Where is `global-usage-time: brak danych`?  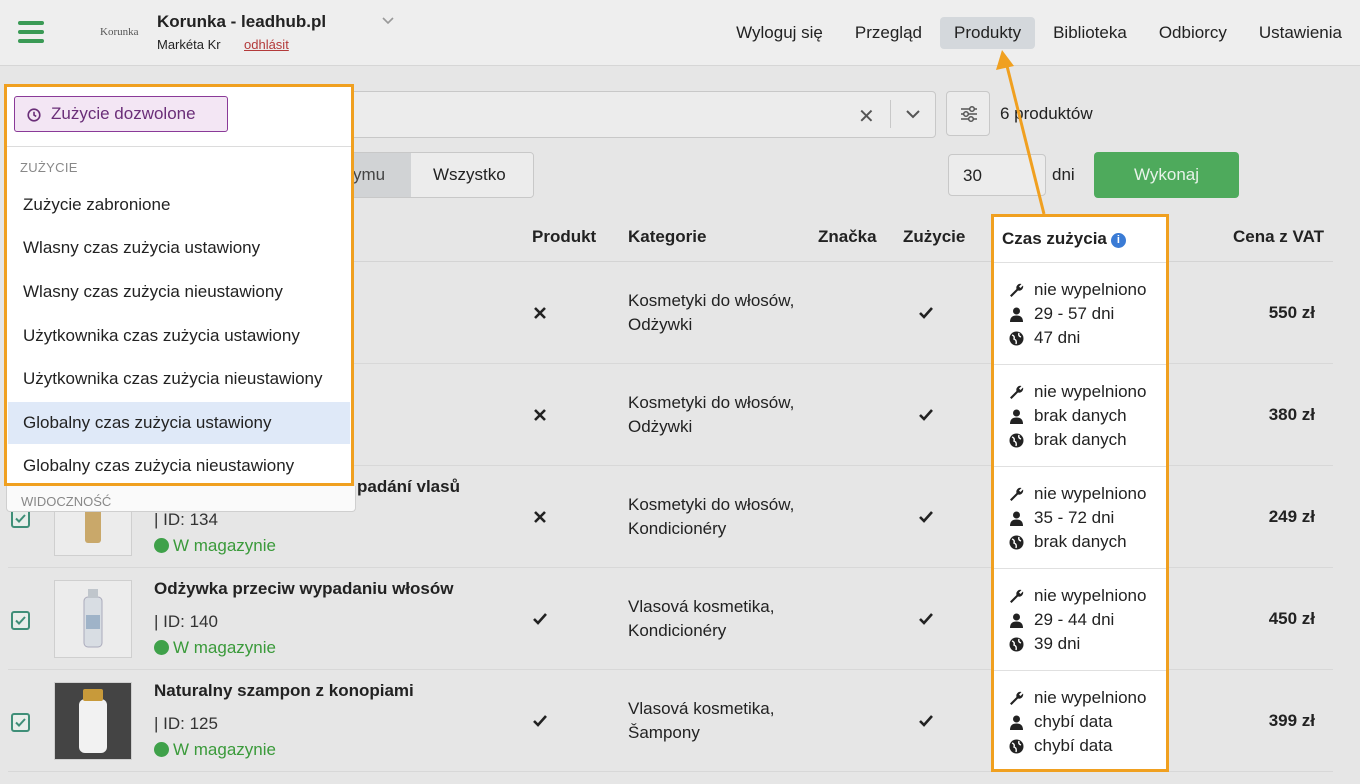
global-usage-time: brak danych is located at coordinates (1067, 542).